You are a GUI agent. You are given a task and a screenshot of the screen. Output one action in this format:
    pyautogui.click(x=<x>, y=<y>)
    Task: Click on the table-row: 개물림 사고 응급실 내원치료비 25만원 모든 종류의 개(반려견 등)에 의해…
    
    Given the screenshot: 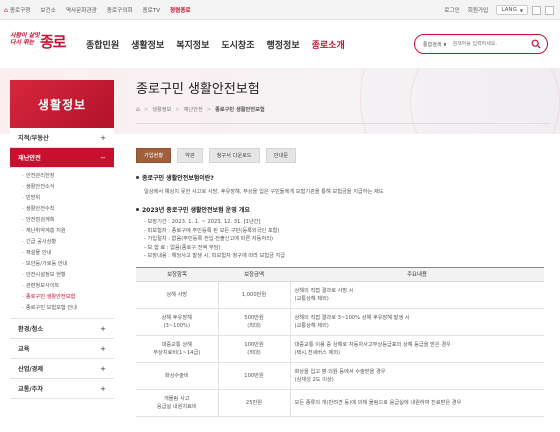 What is the action you would take?
    pyautogui.click(x=340, y=403)
    